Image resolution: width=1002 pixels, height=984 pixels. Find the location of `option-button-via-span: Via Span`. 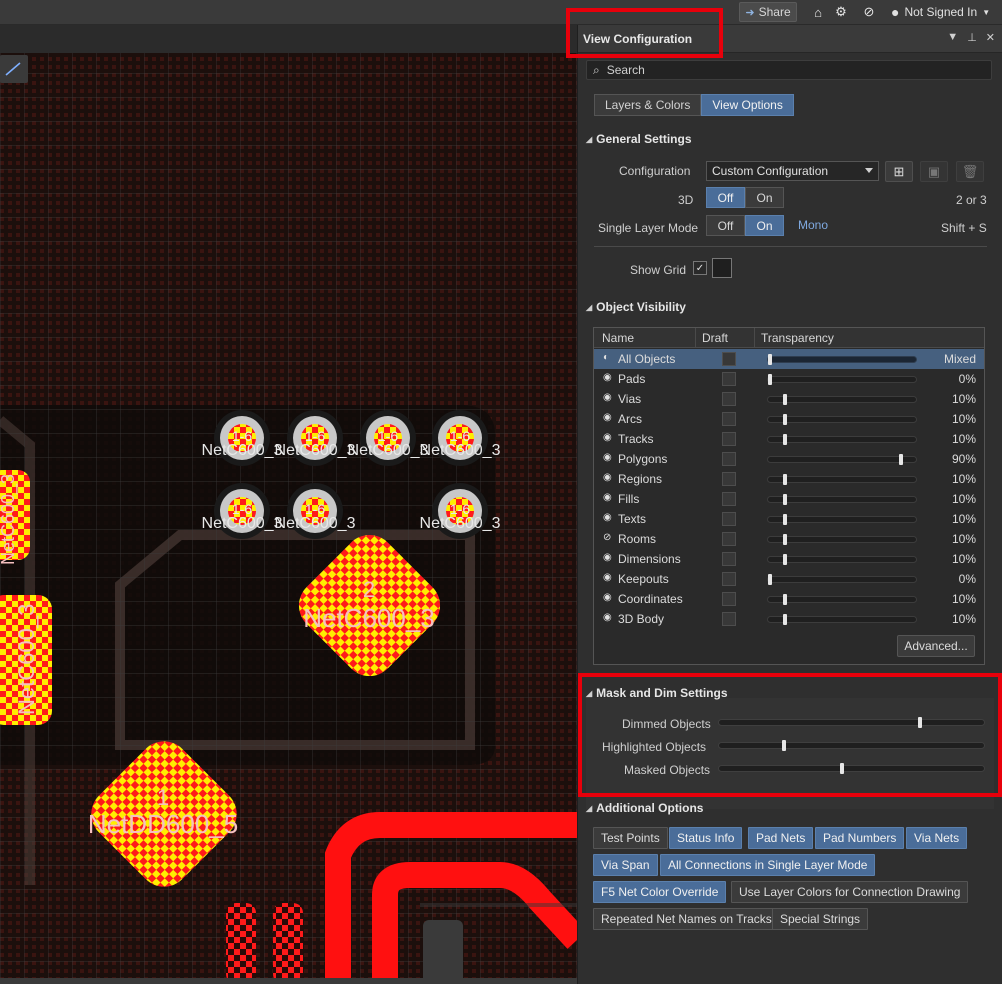

option-button-via-span: Via Span is located at coordinates (625, 865).